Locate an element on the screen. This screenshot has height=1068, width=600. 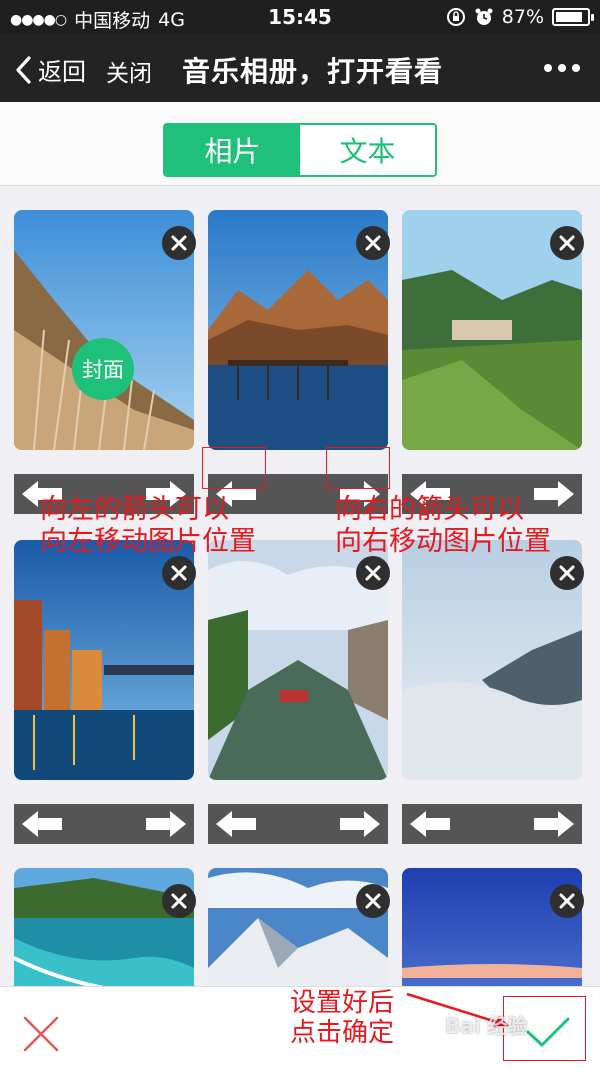
tab-photos: 相片 is located at coordinates (232, 150).